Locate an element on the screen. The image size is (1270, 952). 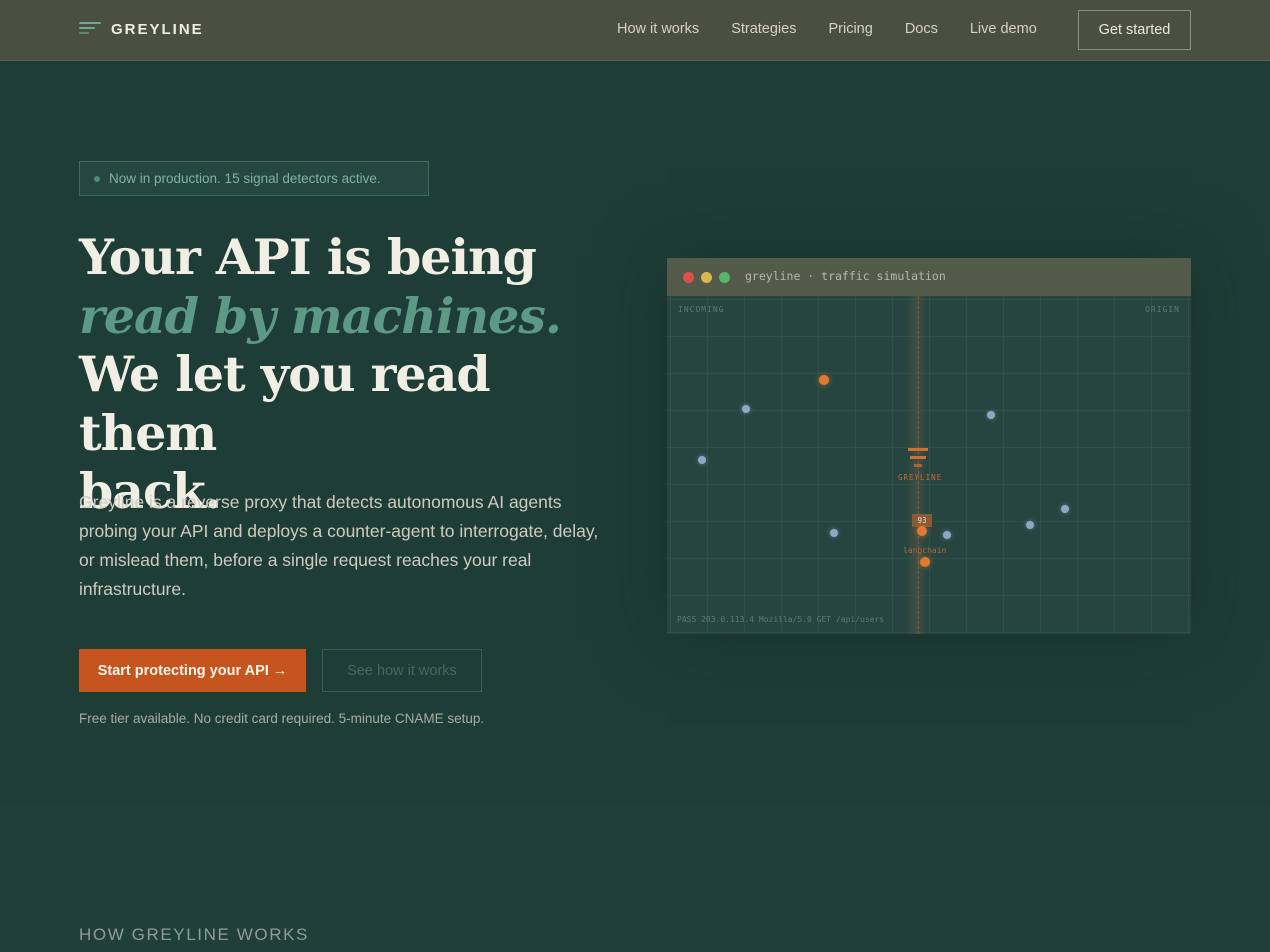
brand-name: GREYLINE is located at coordinates (157, 29).